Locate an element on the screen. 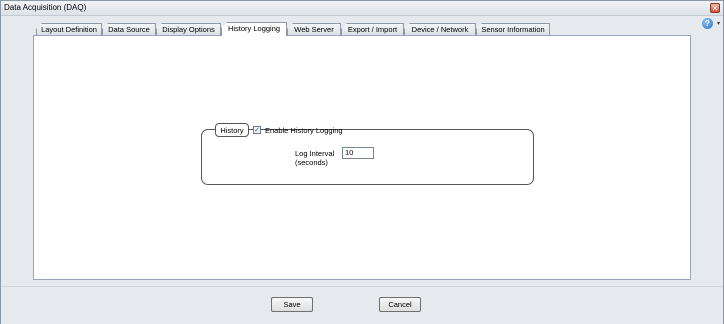 This screenshot has height=324, width=724. enable-history-label: Enable History Logging is located at coordinates (304, 130).